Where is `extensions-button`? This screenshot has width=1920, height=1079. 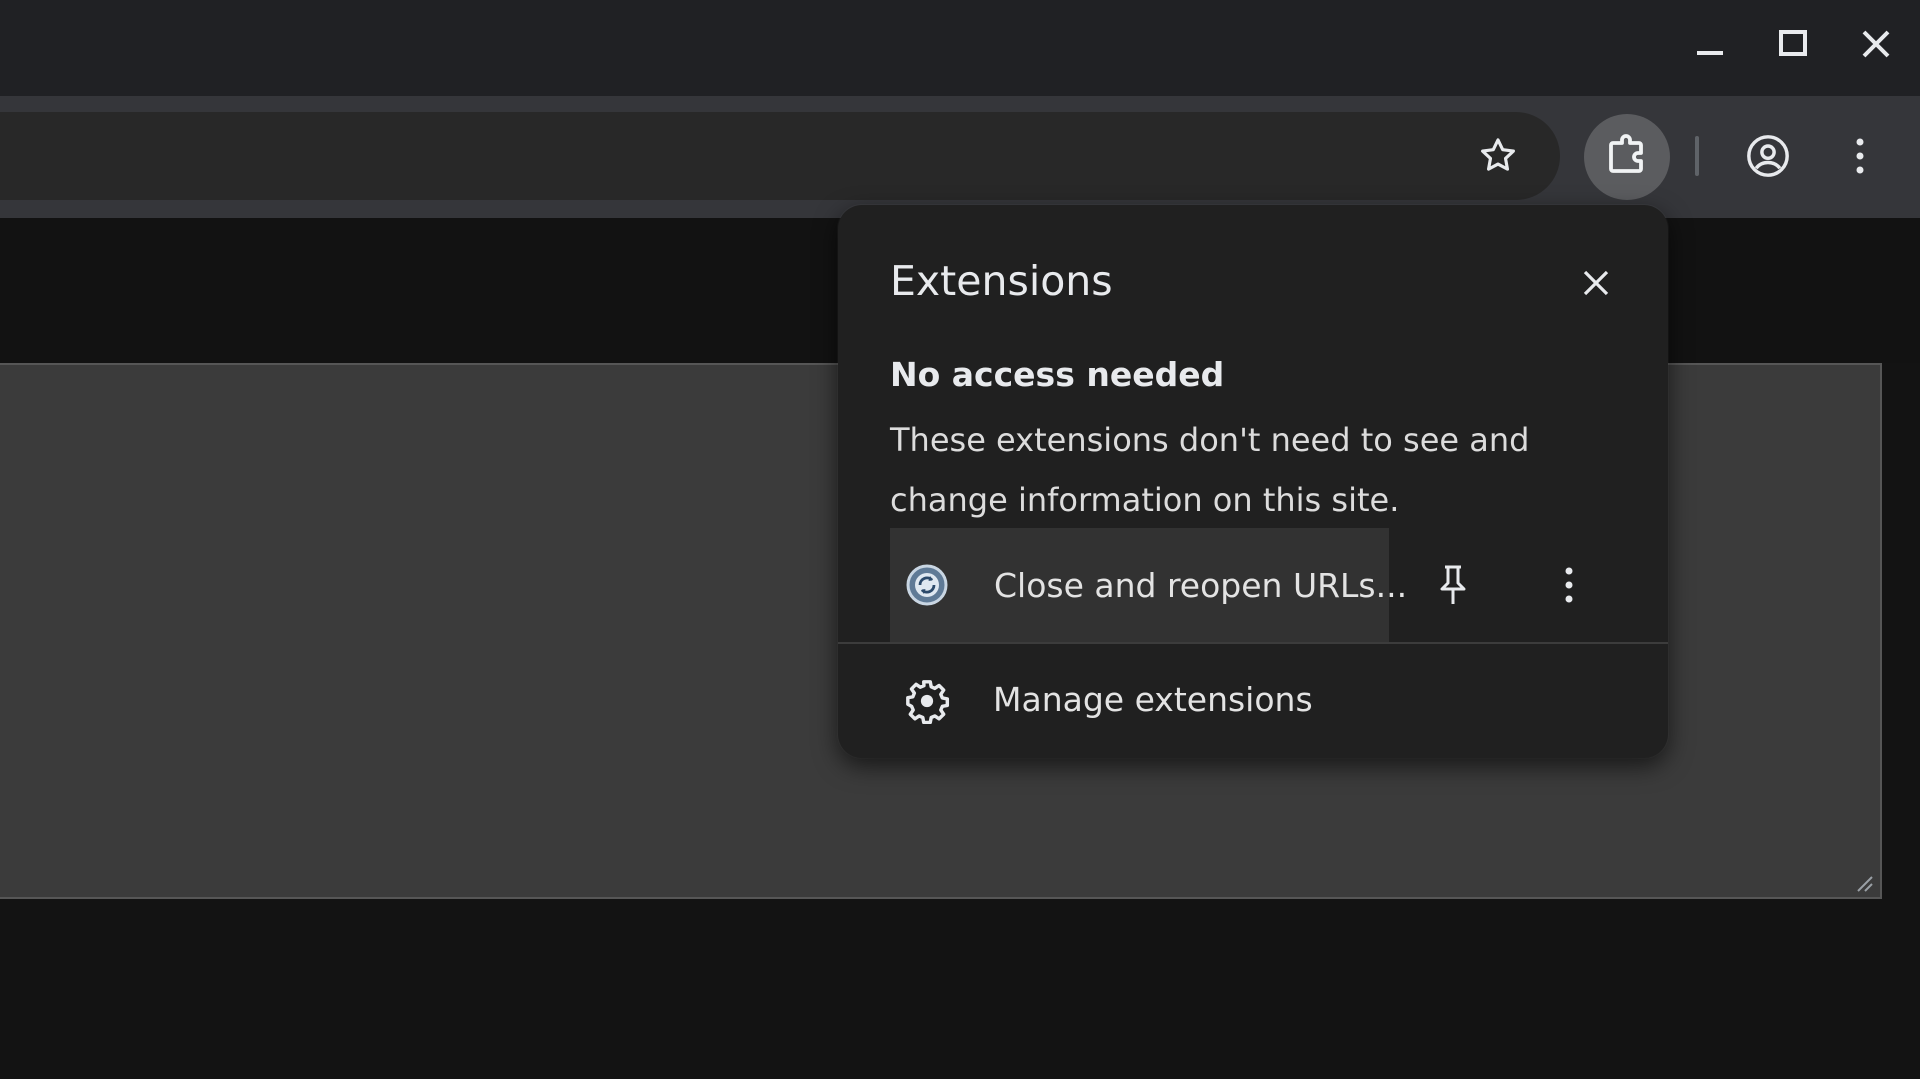
extensions-button is located at coordinates (1627, 157).